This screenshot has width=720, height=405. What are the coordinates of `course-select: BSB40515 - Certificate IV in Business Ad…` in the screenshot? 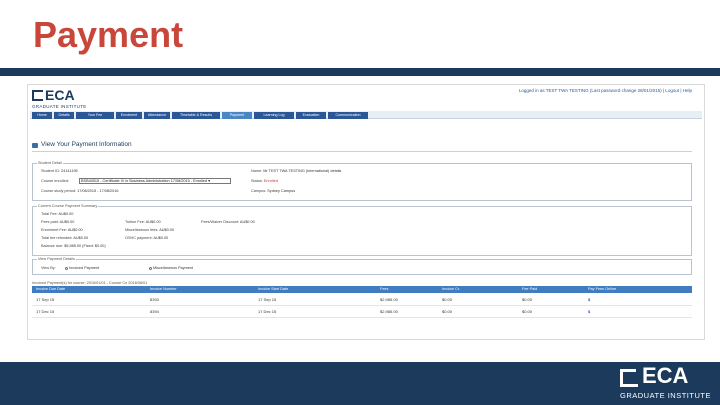 It's located at (155, 181).